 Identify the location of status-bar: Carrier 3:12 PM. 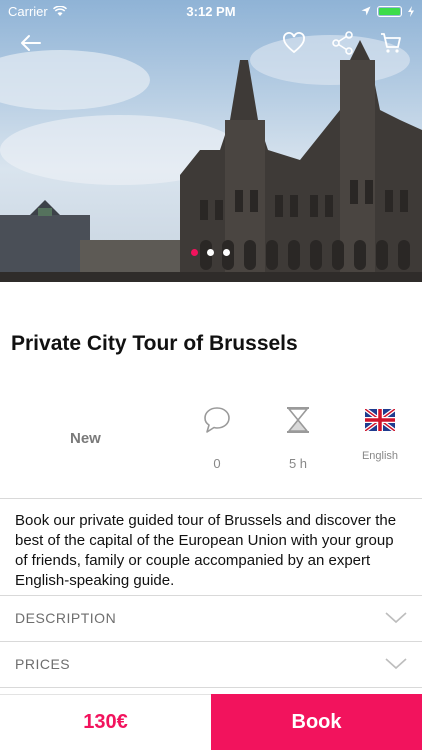
(211, 11).